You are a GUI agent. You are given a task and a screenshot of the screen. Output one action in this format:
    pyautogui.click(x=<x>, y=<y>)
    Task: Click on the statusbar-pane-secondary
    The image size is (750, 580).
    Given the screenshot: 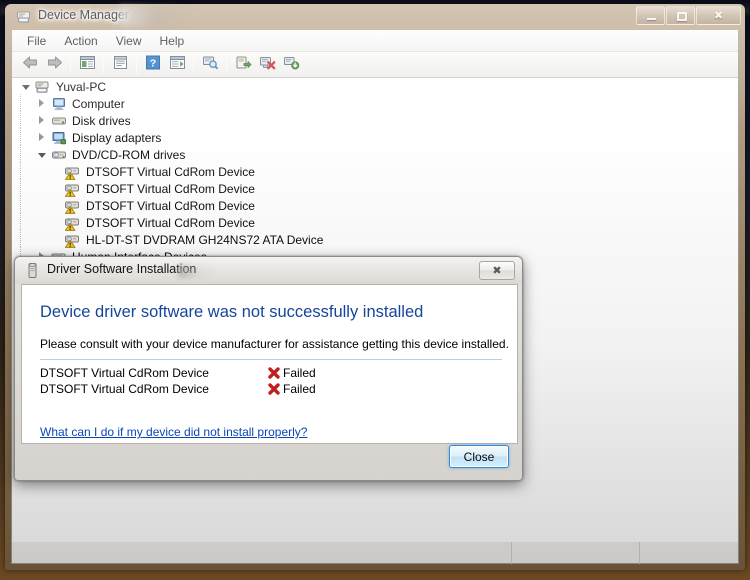 What is the action you would take?
    pyautogui.click(x=576, y=552)
    